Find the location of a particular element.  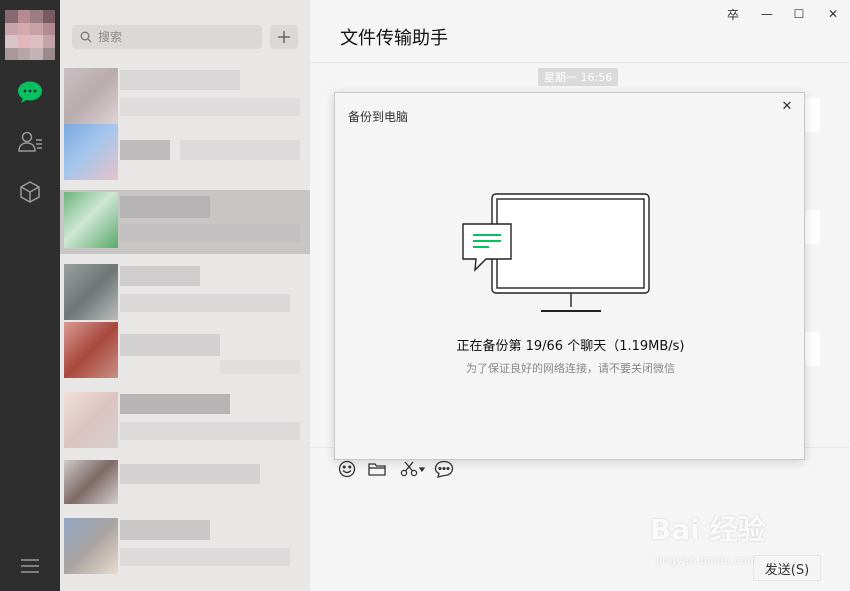

page-title: 文件传输助手 is located at coordinates (394, 38).